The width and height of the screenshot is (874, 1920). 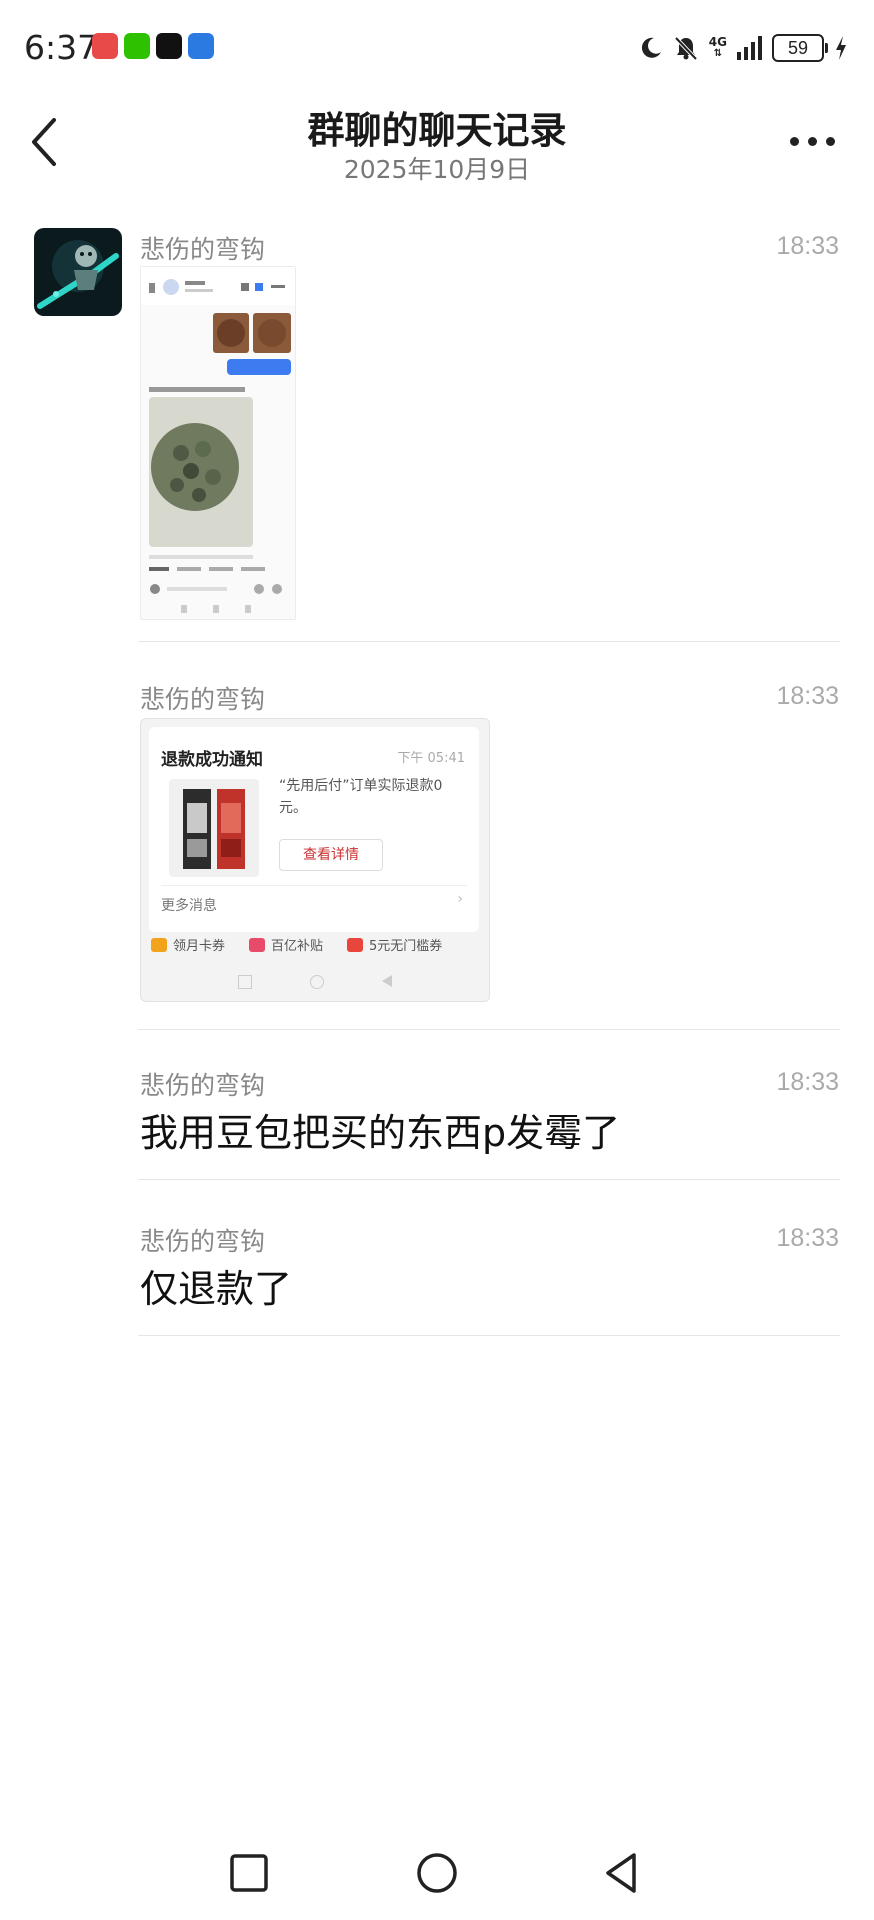 I want to click on coupon-icon, so click(x=159, y=944).